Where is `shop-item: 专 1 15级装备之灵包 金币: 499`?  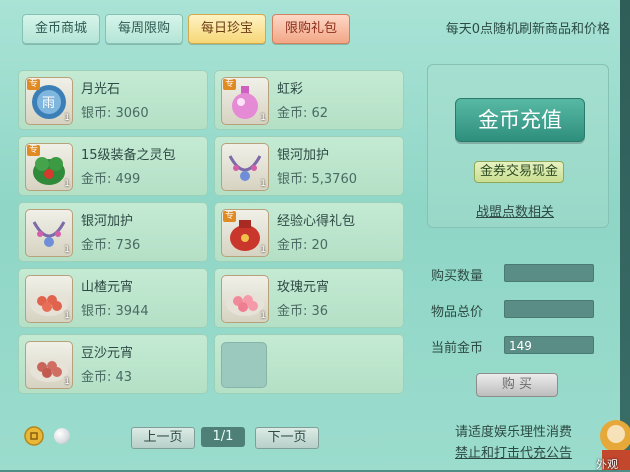 shop-item: 专 1 15级装备之灵包 金币: 499 is located at coordinates (113, 166).